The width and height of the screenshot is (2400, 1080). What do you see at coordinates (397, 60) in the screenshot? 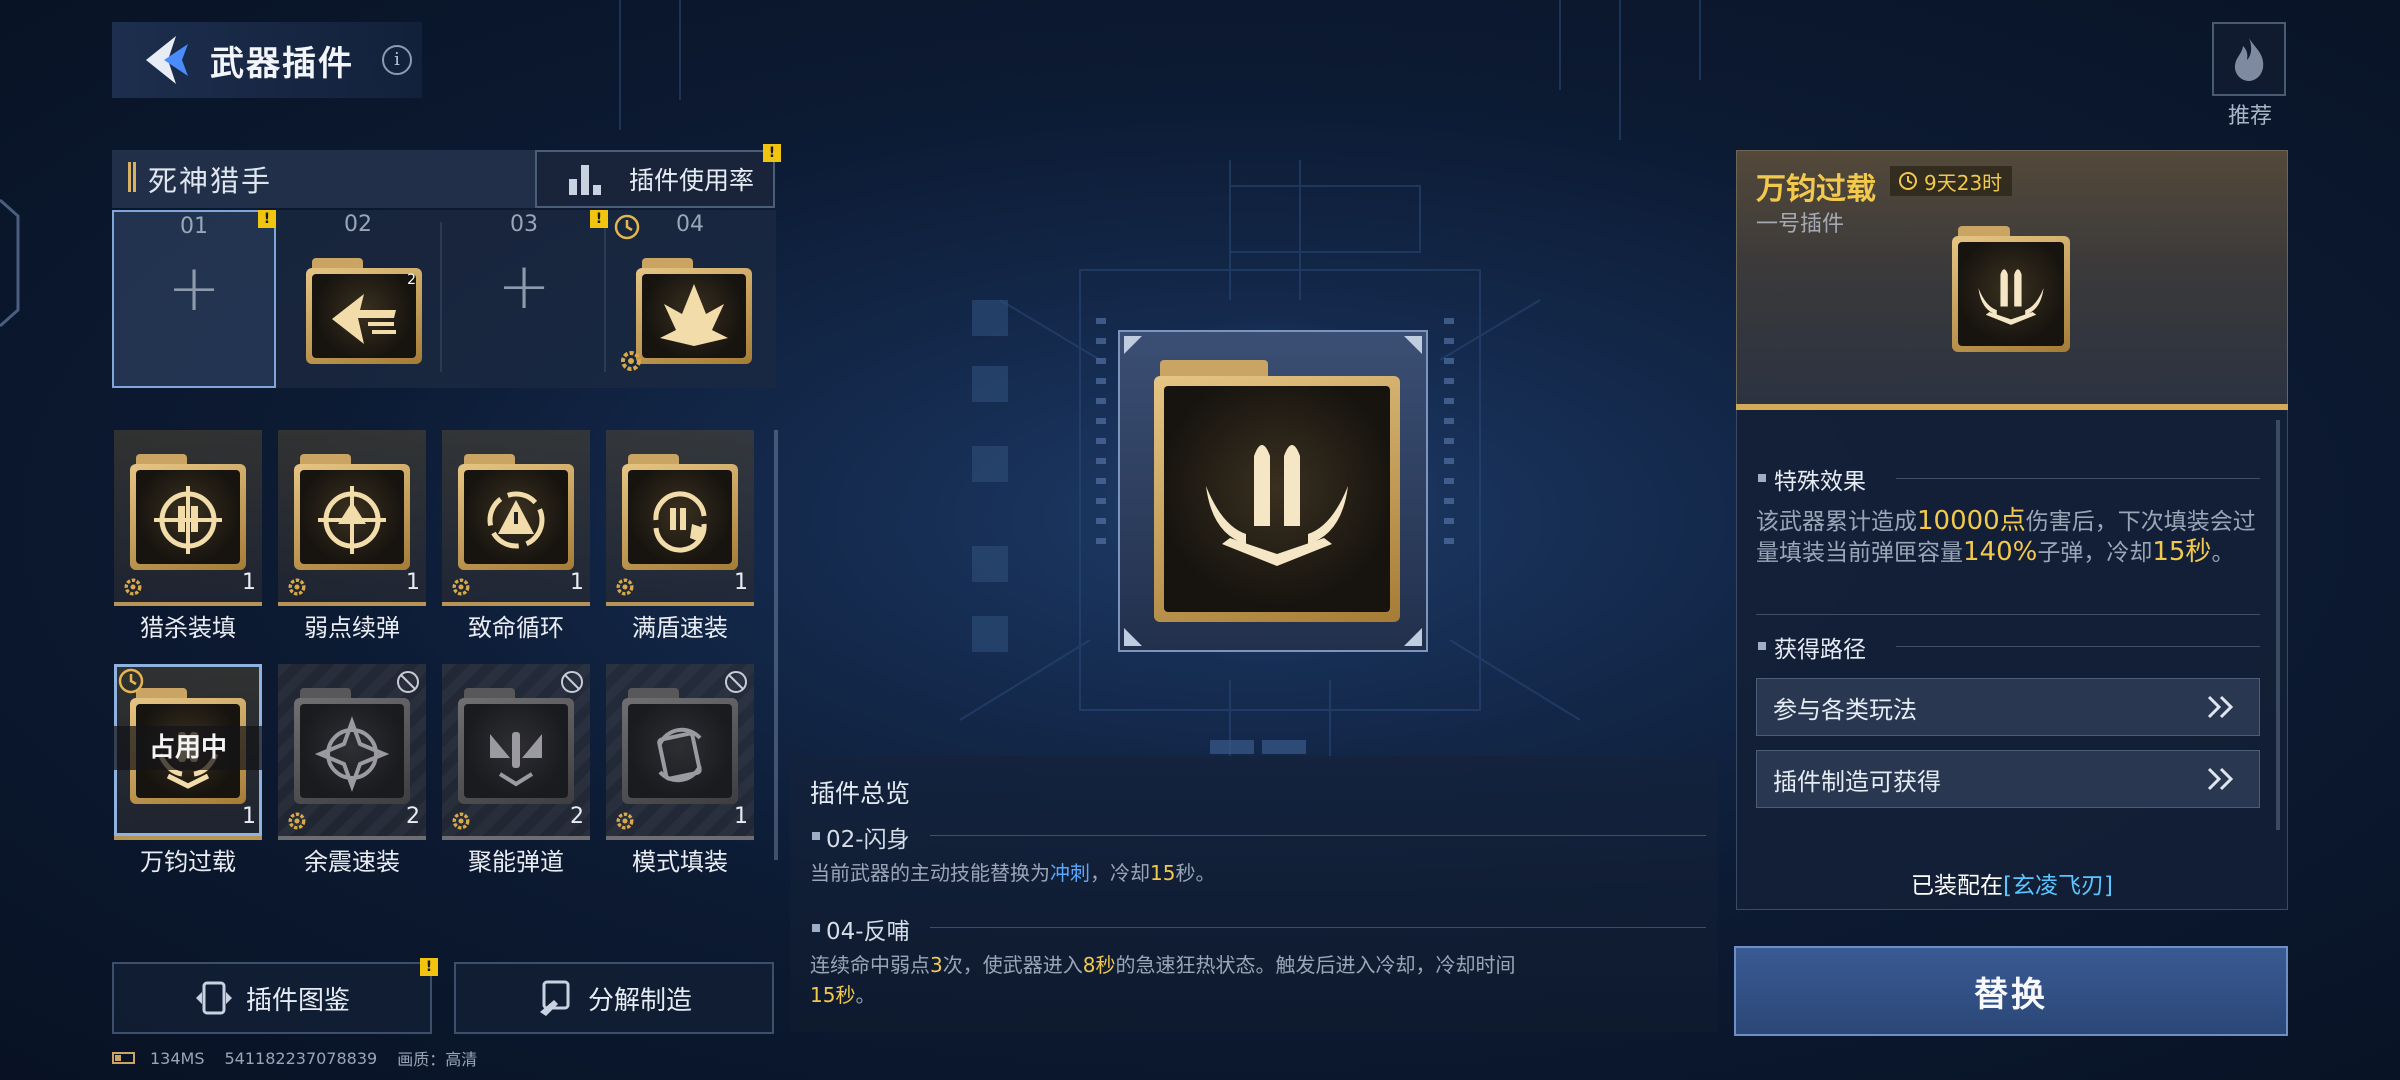
I see `info-icon: i` at bounding box center [397, 60].